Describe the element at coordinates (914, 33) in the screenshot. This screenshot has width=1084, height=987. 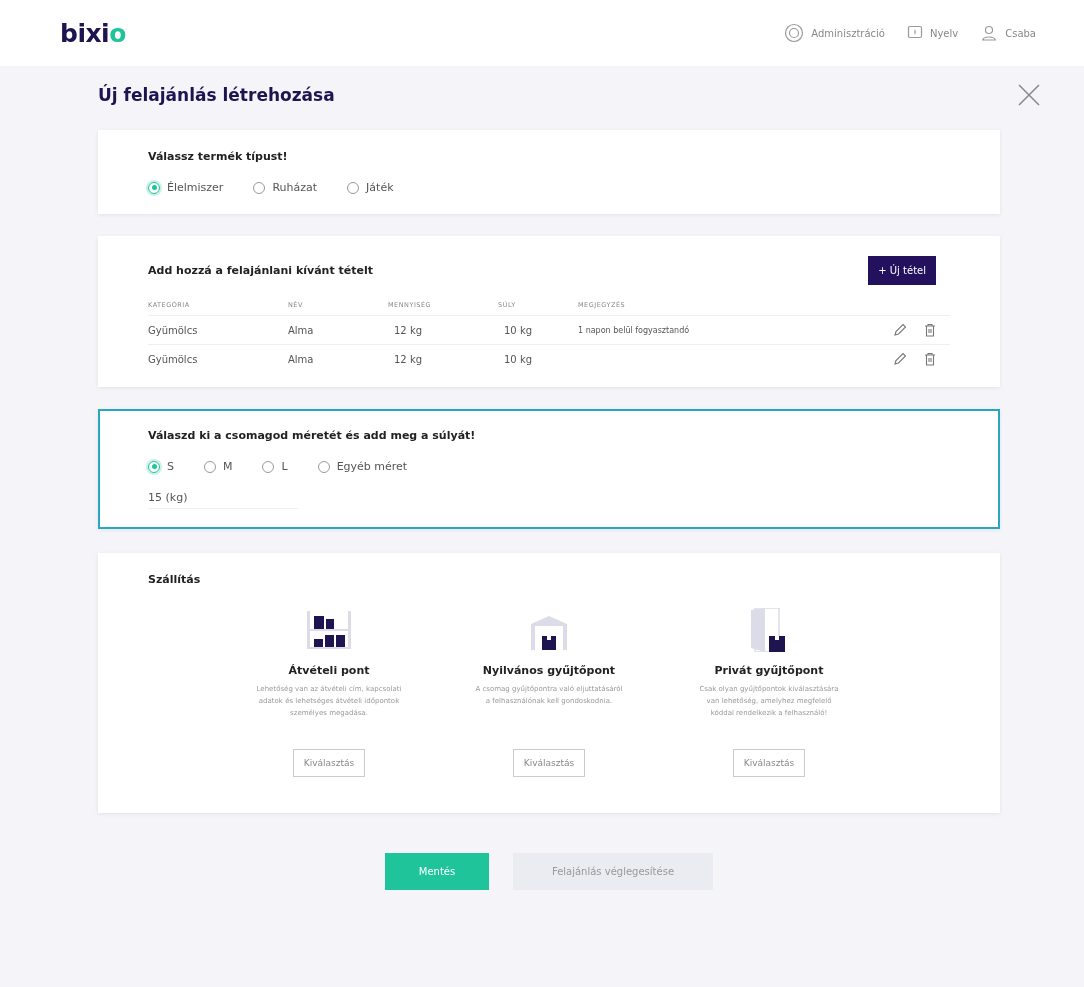
I see `chat-icon` at that location.